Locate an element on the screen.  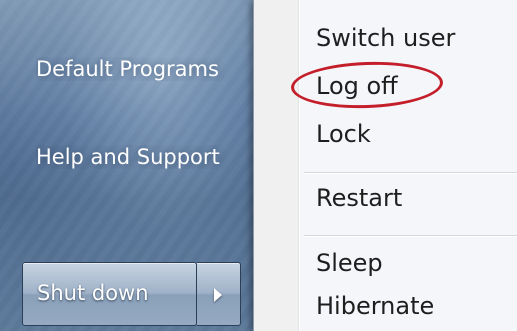
menu-item-hibernate: Hibernate is located at coordinates (375, 306).